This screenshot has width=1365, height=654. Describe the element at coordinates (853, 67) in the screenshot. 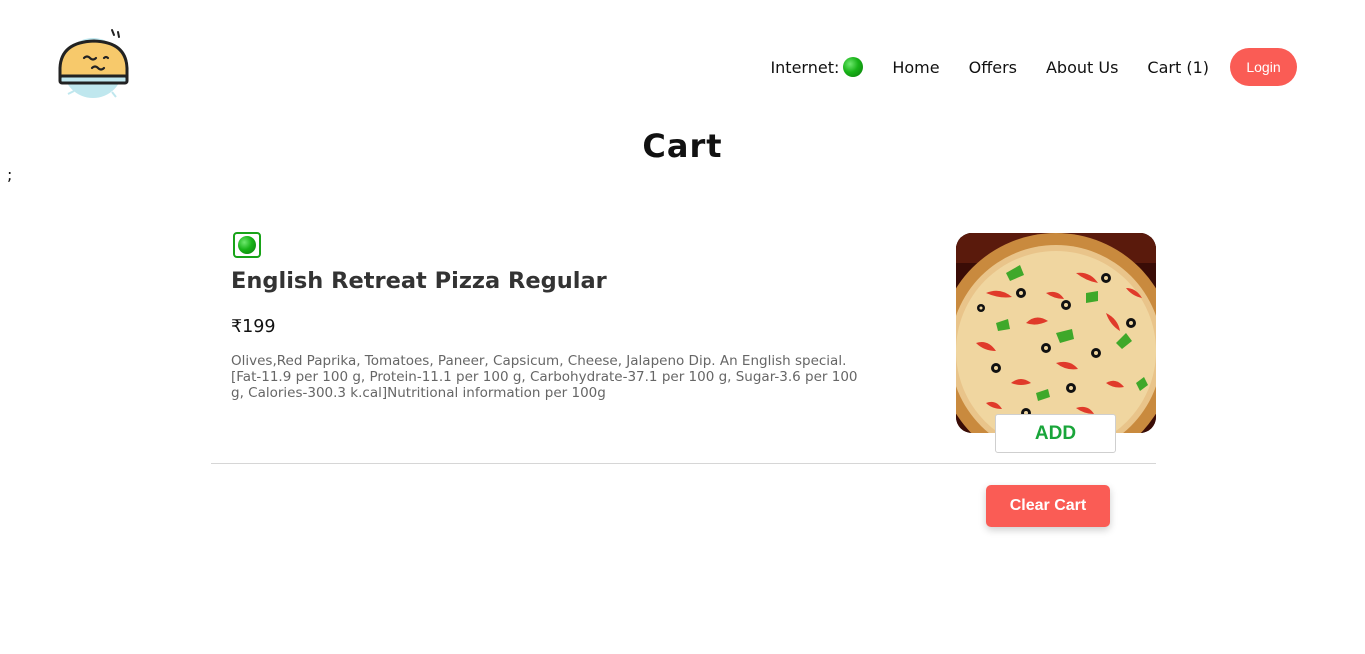

I see `online-status-icon` at that location.